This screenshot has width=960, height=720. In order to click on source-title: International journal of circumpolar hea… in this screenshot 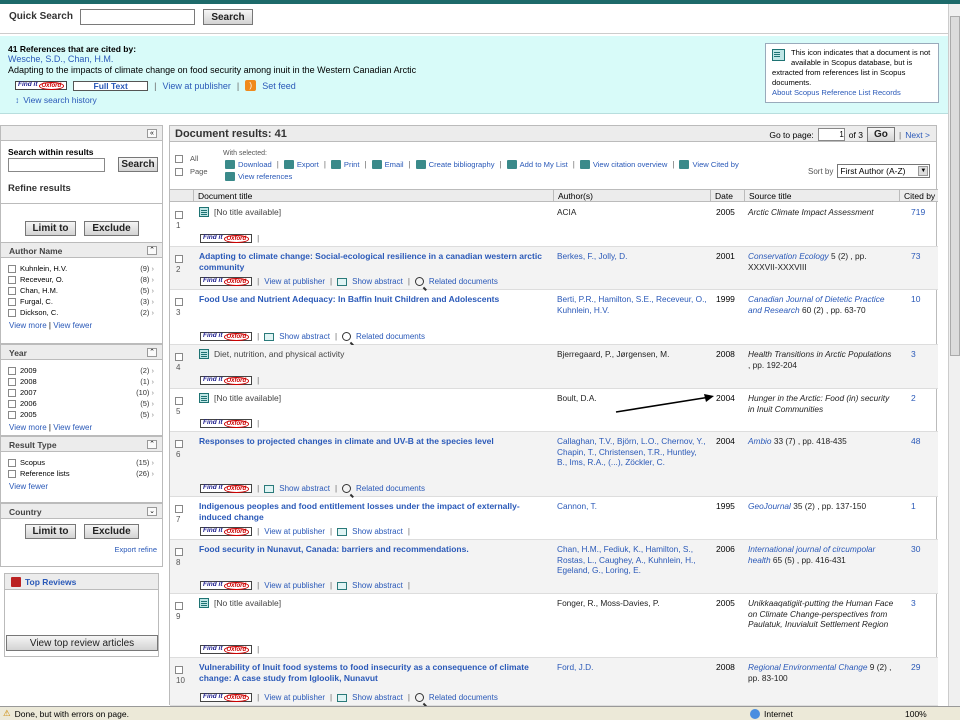, I will do `click(822, 554)`.